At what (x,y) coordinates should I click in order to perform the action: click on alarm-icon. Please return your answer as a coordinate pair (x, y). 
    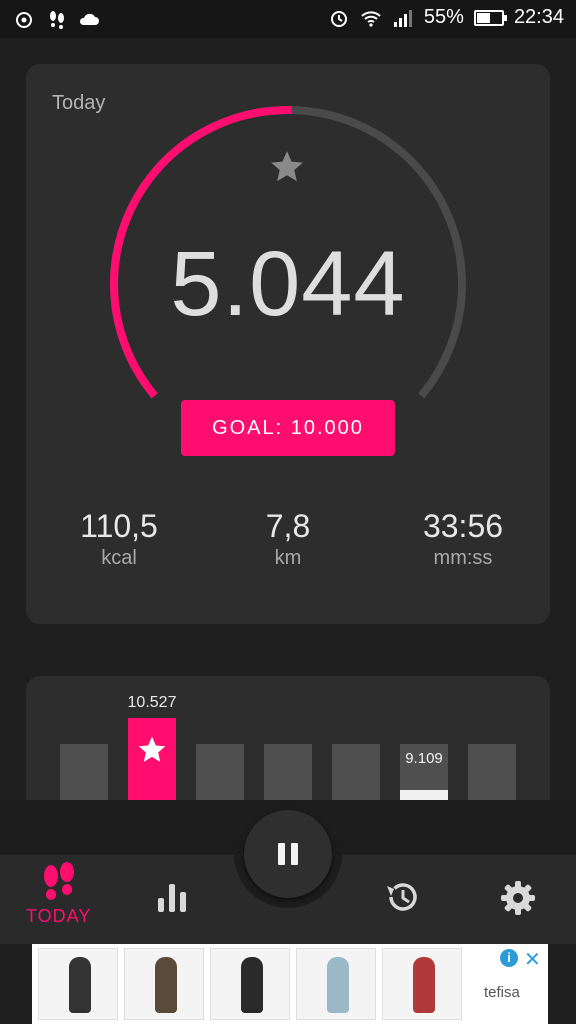
    Looking at the image, I should click on (338, 18).